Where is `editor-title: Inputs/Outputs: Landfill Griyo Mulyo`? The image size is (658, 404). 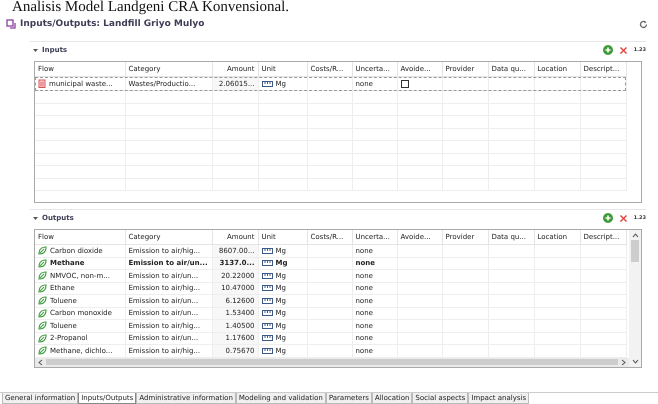
editor-title: Inputs/Outputs: Landfill Griyo Mulyo is located at coordinates (112, 24).